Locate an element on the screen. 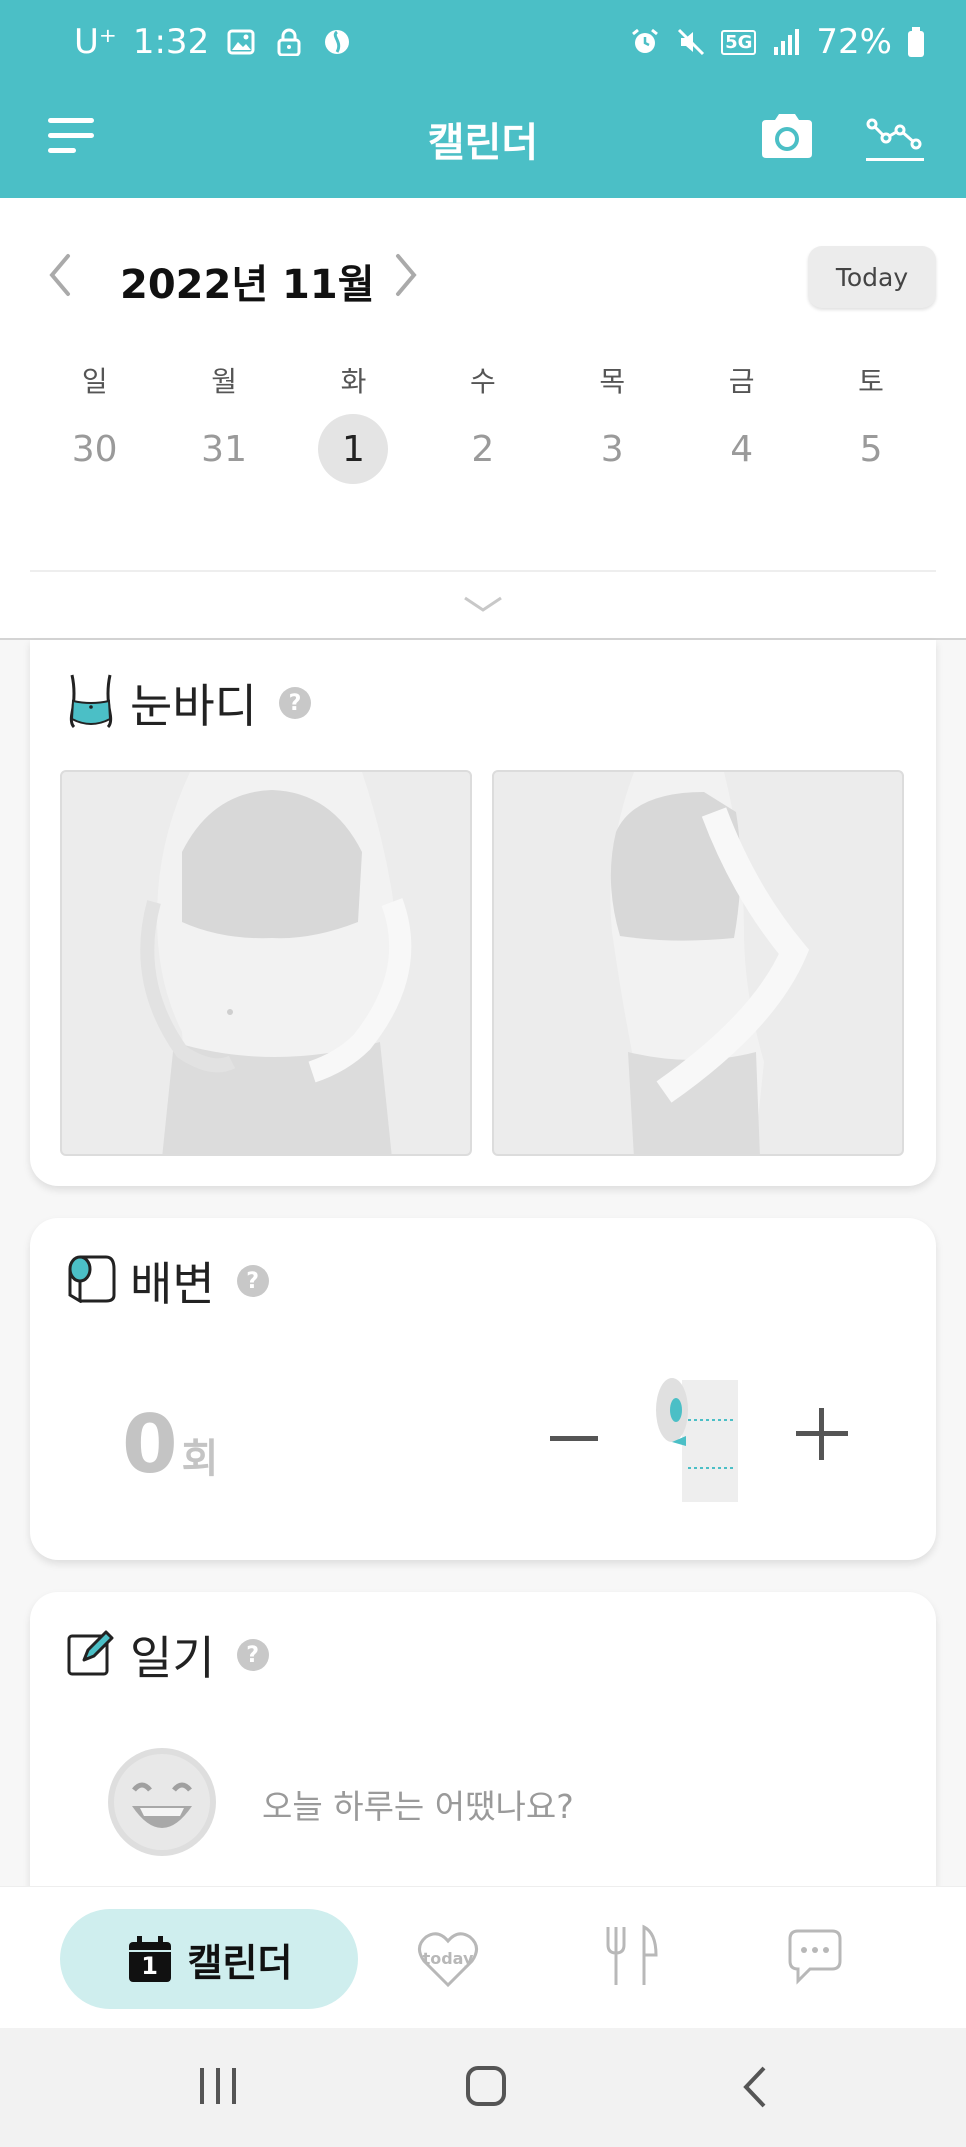 Image resolution: width=966 pixels, height=2147 pixels. date-number: 5 is located at coordinates (871, 449).